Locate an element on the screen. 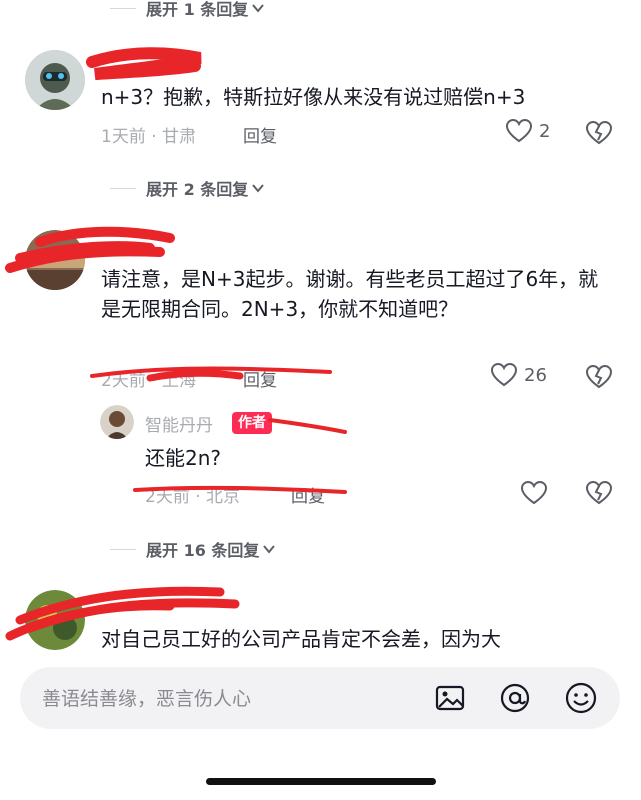  expand-replies-label: 展开 2 条回复 is located at coordinates (197, 189).